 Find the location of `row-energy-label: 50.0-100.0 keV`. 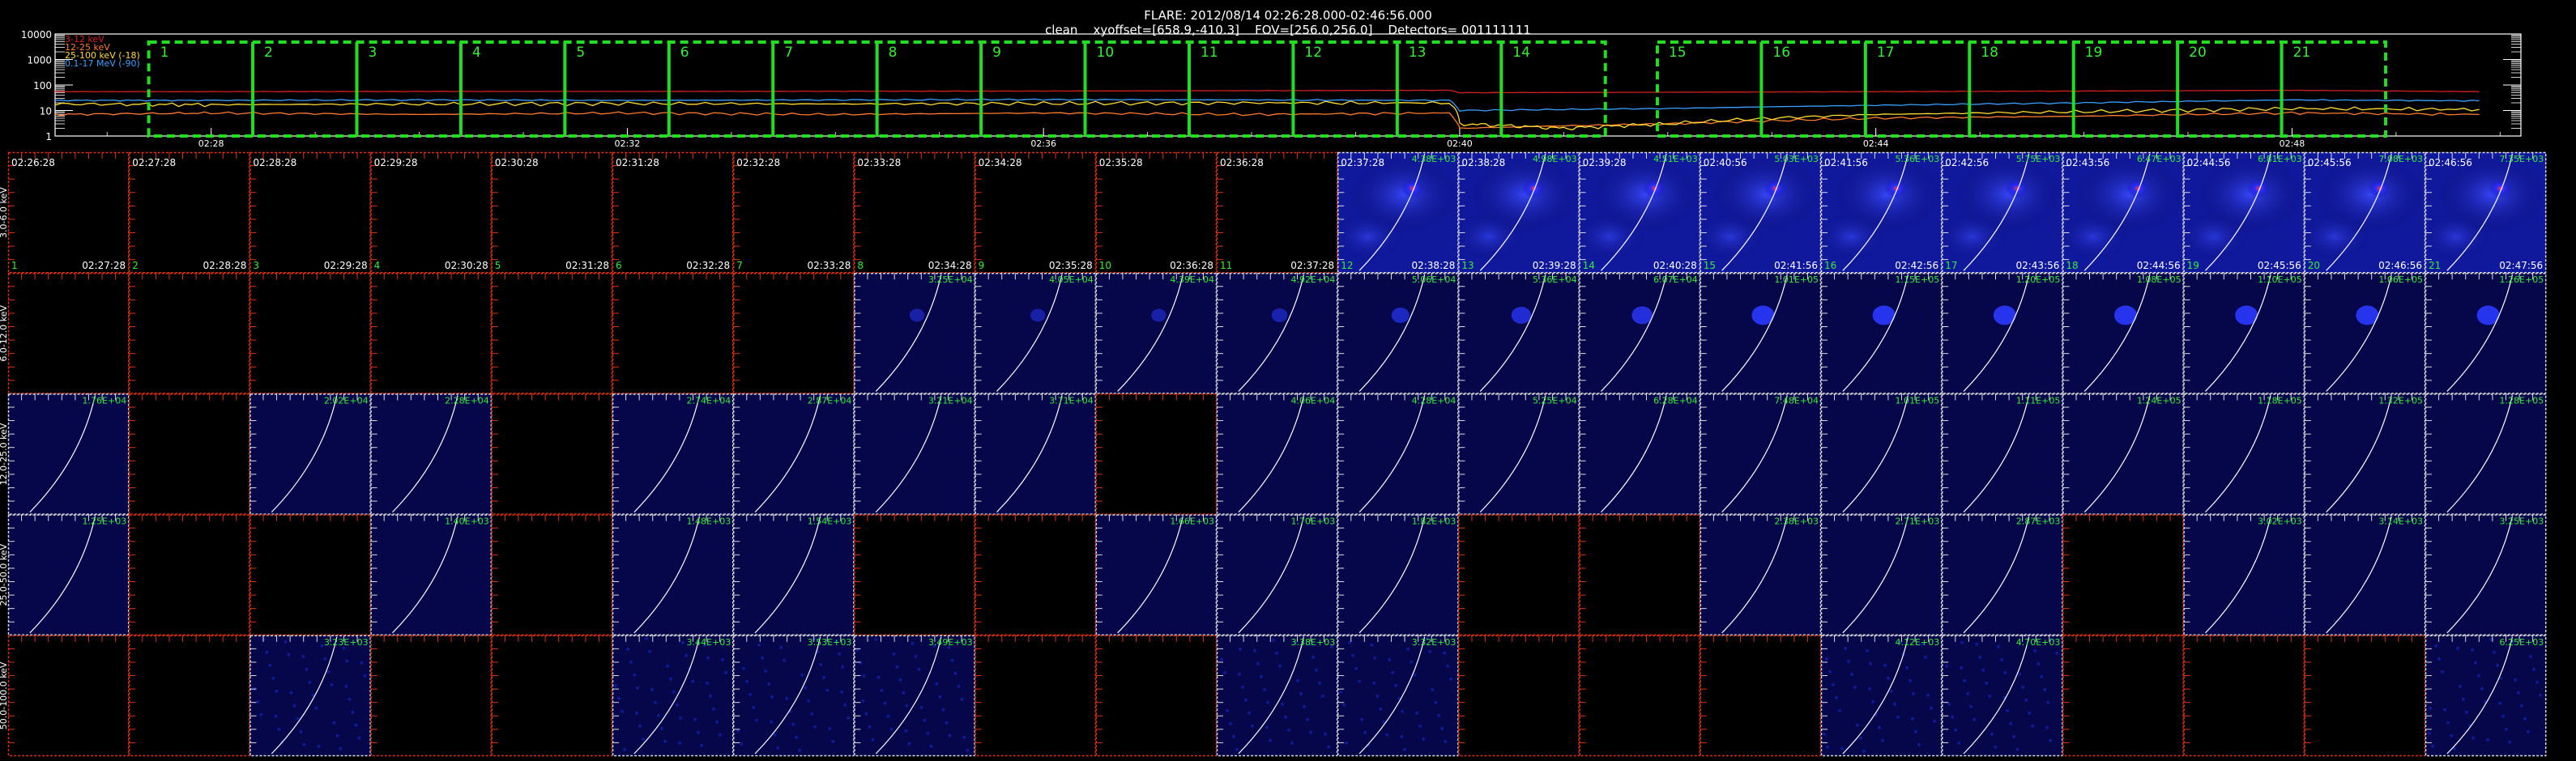

row-energy-label: 50.0-100.0 keV is located at coordinates (4, 695).